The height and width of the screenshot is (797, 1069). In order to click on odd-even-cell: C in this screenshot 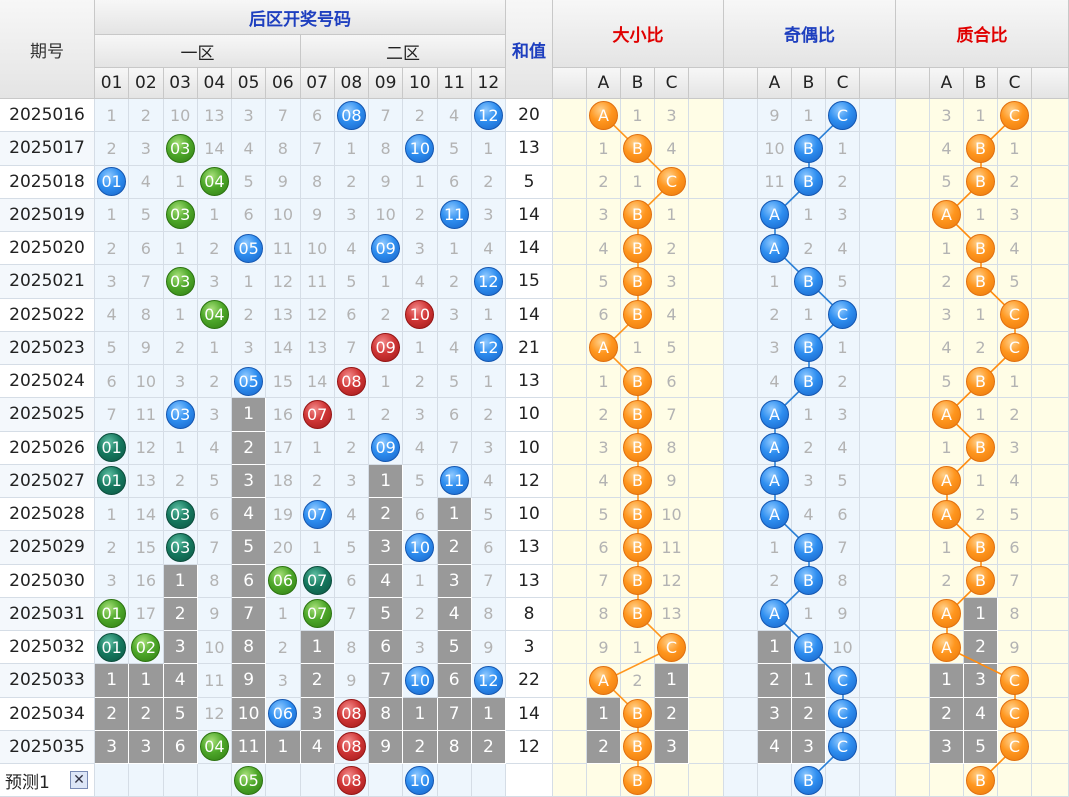, I will do `click(843, 747)`.